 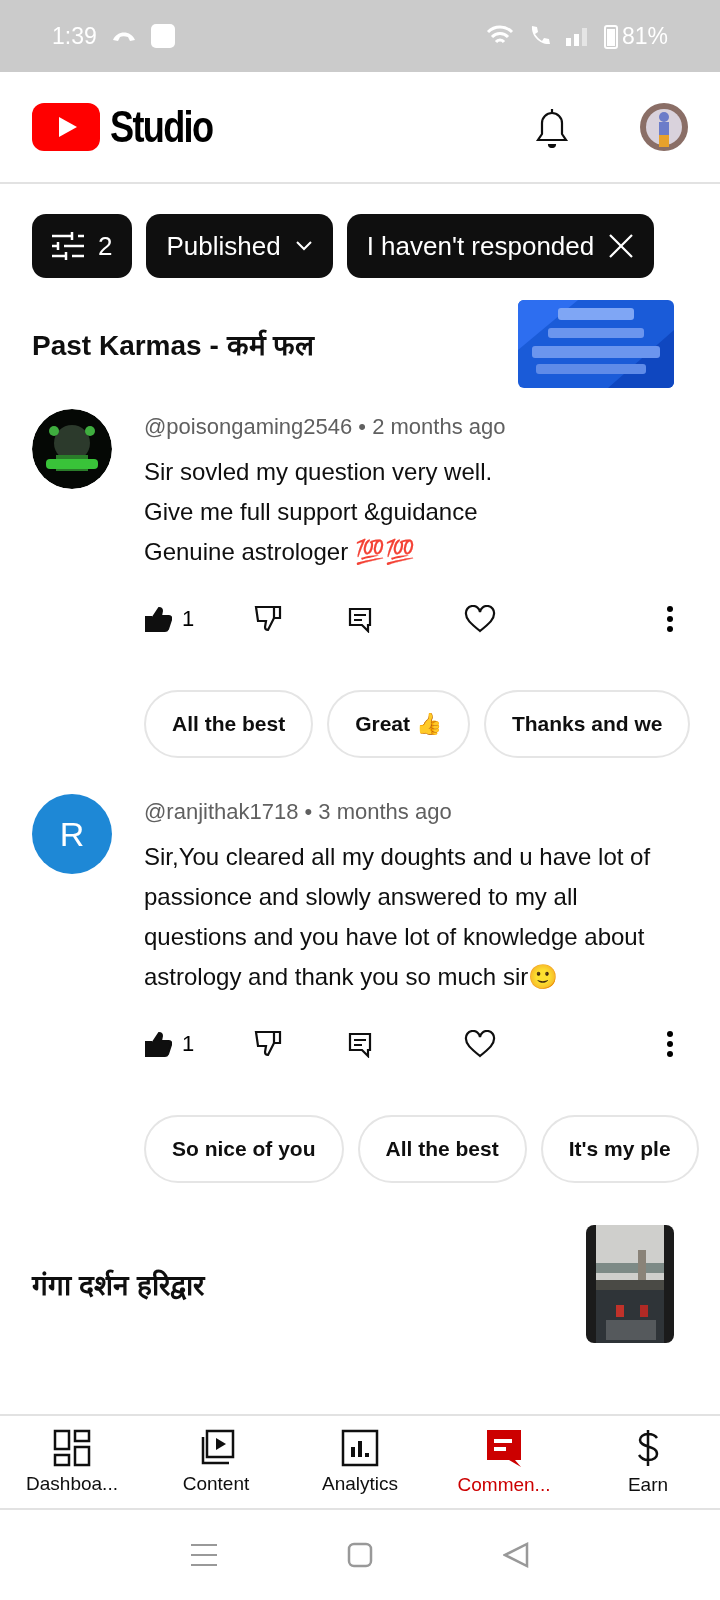 What do you see at coordinates (516, 1555) in the screenshot?
I see `back-icon` at bounding box center [516, 1555].